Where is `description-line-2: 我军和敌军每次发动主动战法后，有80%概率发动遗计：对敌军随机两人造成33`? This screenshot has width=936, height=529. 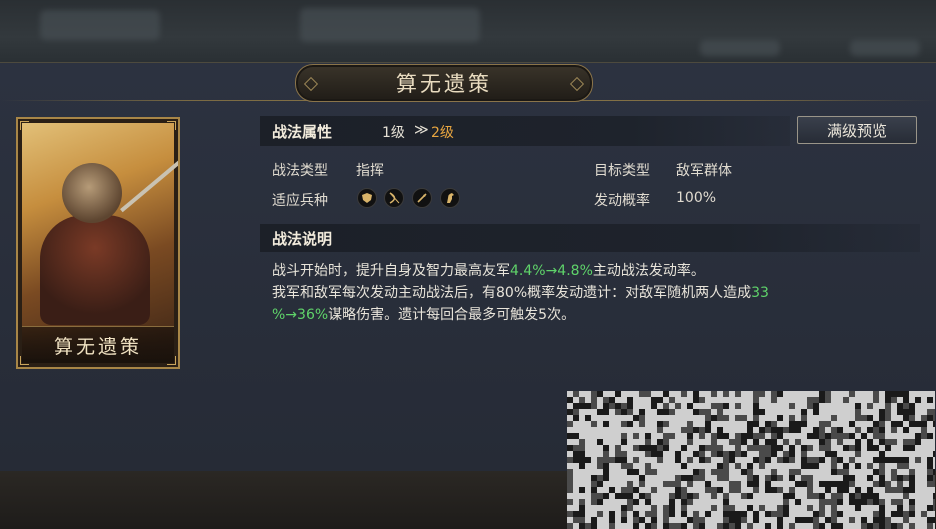 description-line-2: 我军和敌军每次发动主动战法后，有80%概率发动遗计：对敌军随机两人造成33 is located at coordinates (520, 293).